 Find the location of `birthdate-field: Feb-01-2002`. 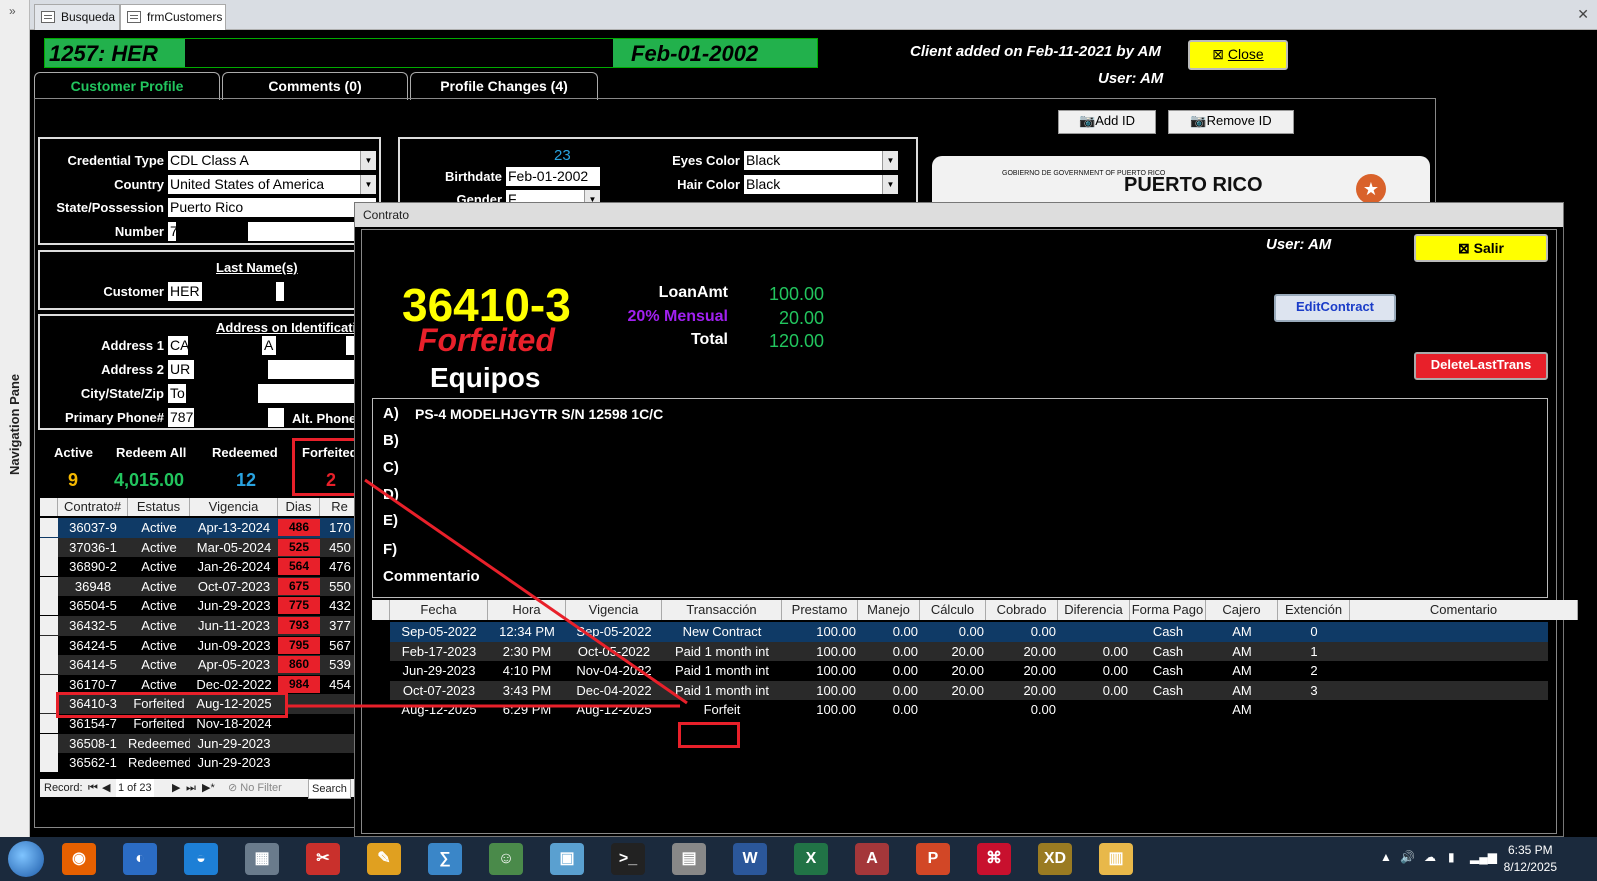

birthdate-field: Feb-01-2002 is located at coordinates (553, 176).